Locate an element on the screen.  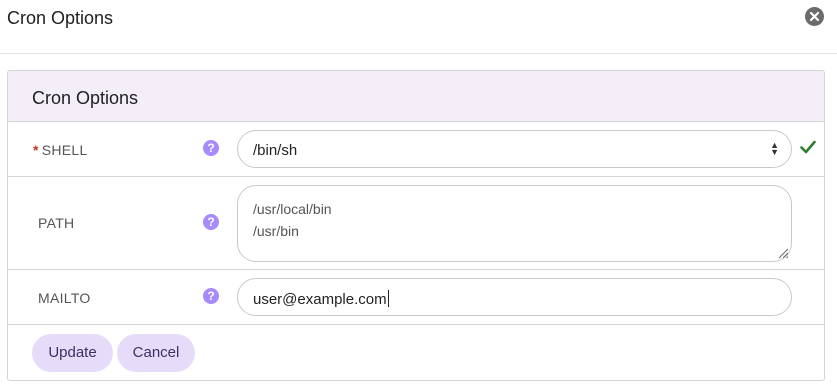
dialog-title: Cron Options is located at coordinates (60, 18).